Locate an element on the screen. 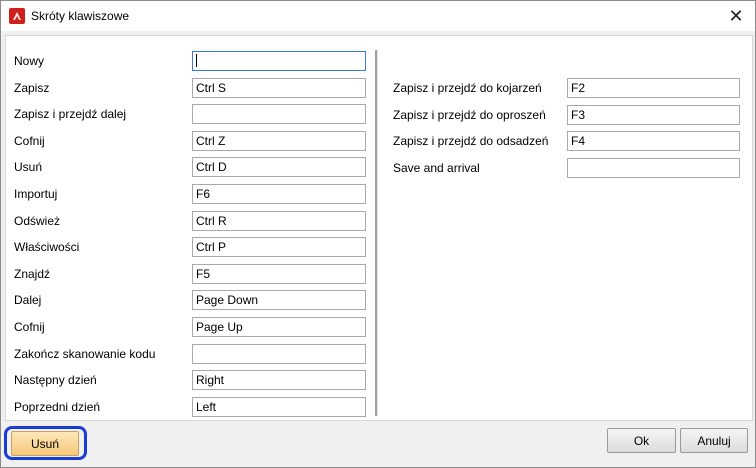 The width and height of the screenshot is (756, 468). shortcut-value: Ctrl D is located at coordinates (211, 167).